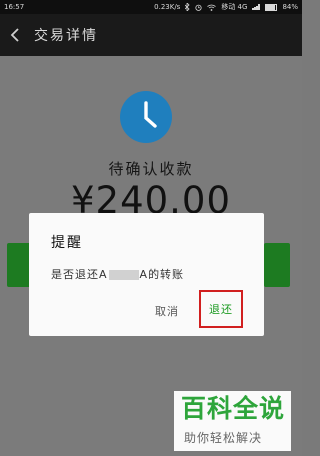 The width and height of the screenshot is (320, 456). What do you see at coordinates (187, 7) in the screenshot?
I see `bluetooth-icon` at bounding box center [187, 7].